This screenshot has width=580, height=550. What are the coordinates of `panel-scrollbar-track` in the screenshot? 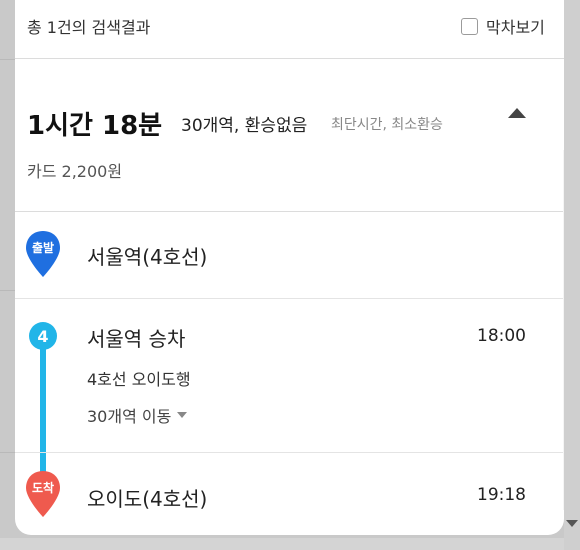 It's located at (563, 330).